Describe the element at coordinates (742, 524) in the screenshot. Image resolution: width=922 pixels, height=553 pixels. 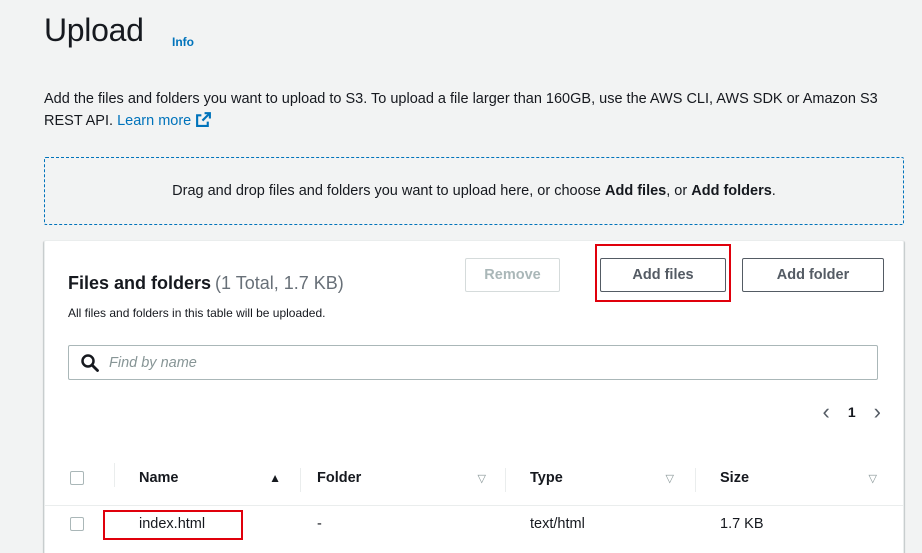
I see `cell-size: 1.7 KB` at that location.